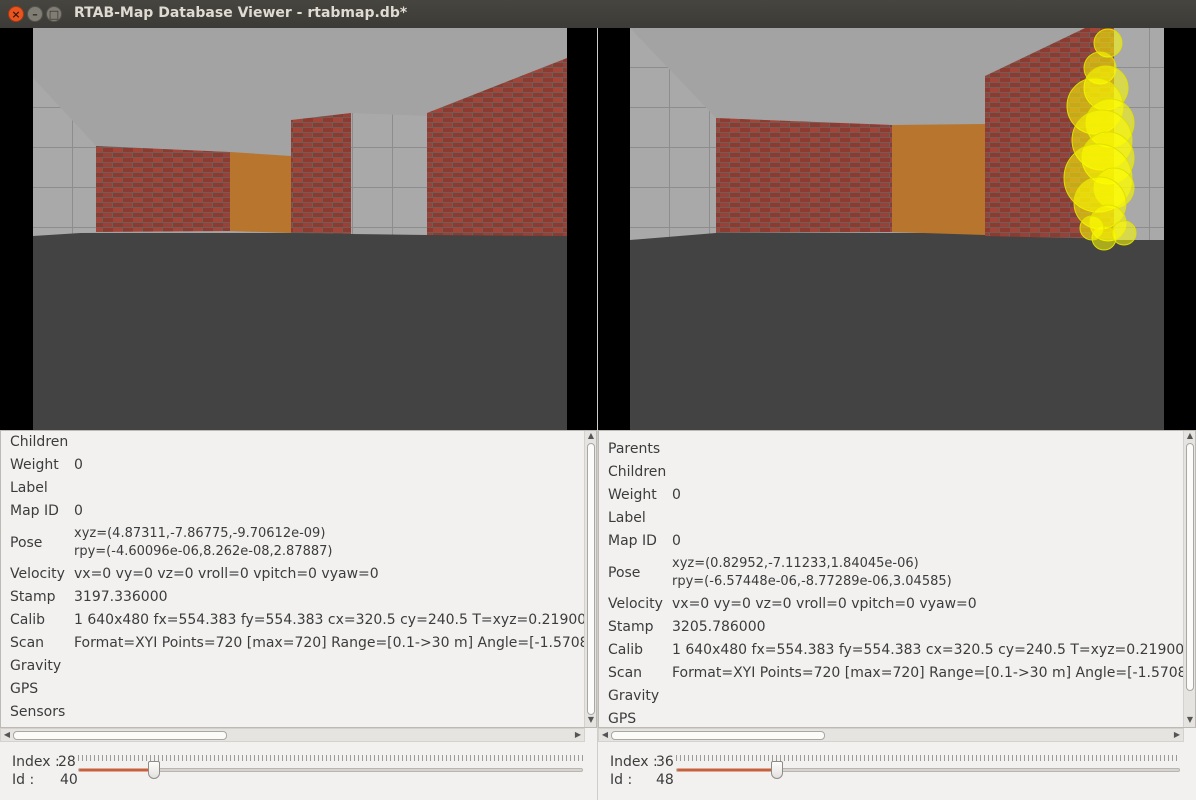 The height and width of the screenshot is (800, 1196). I want to click on maximize-window-button: □, so click(54, 14).